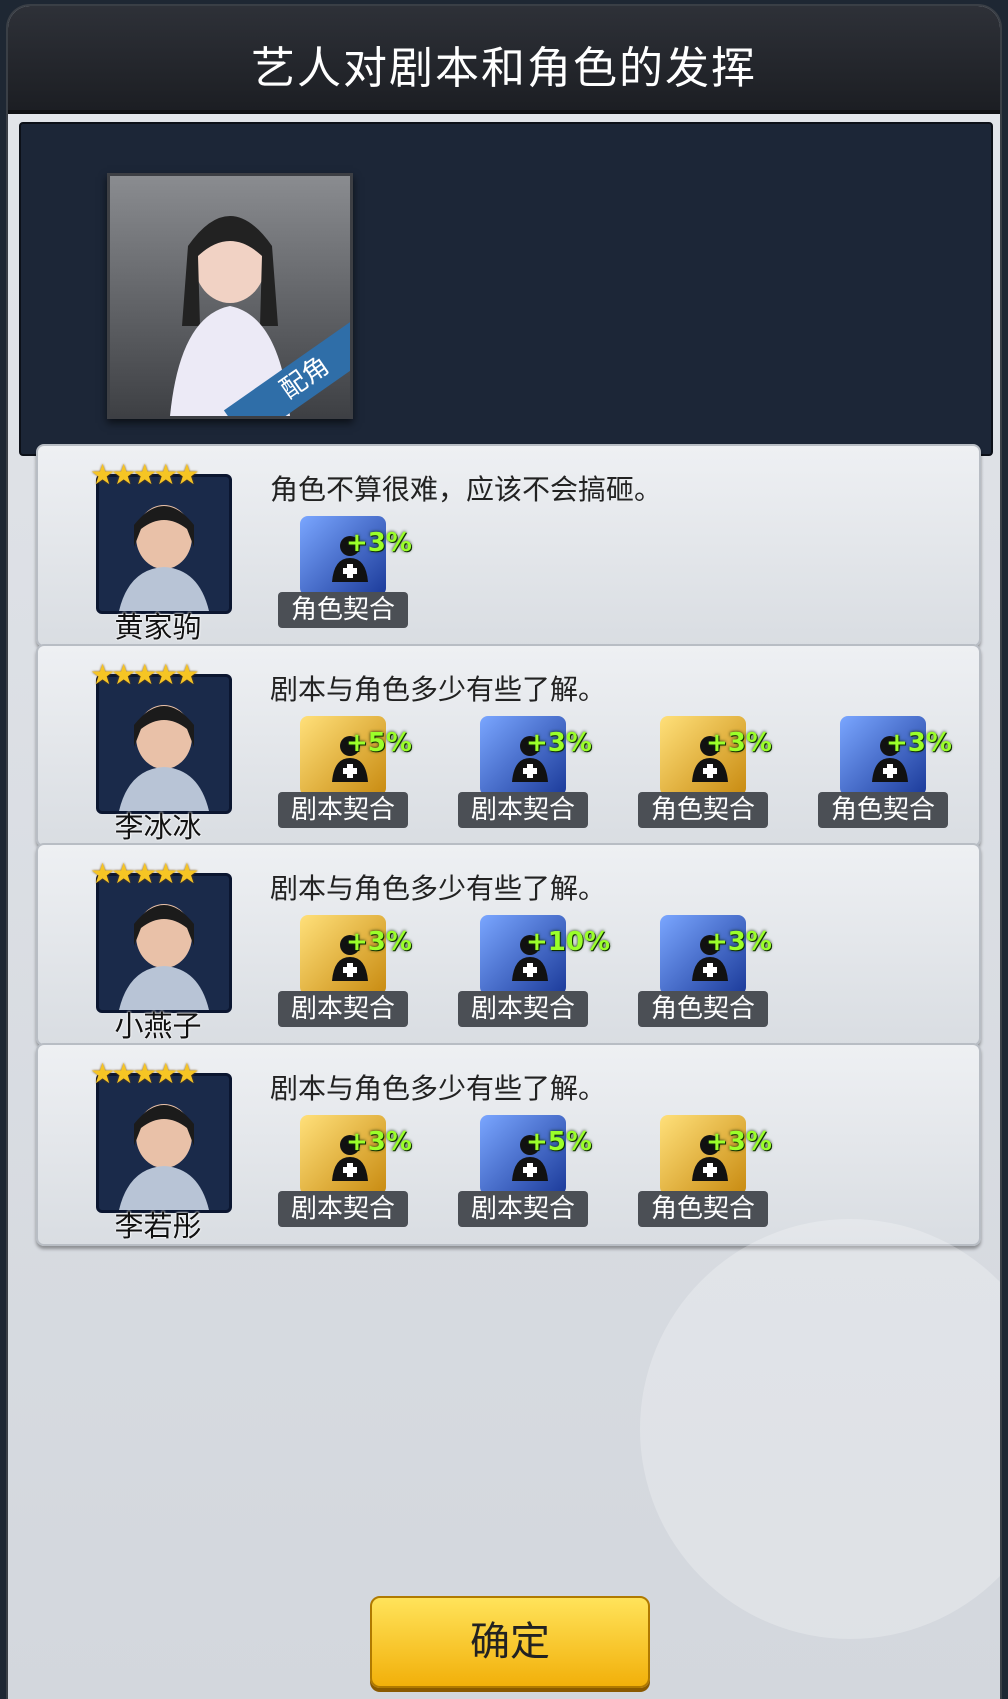 This screenshot has width=1008, height=1699. I want to click on film-reel-decoration, so click(820, 1429).